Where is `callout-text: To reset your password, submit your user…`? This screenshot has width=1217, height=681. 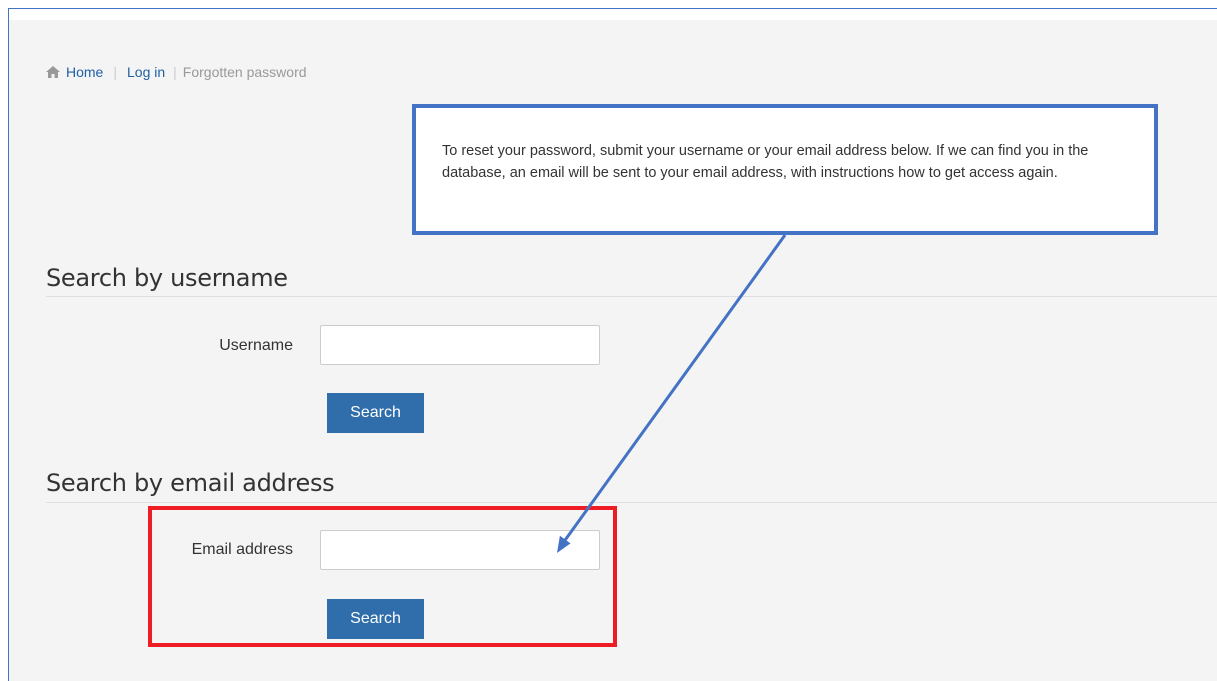
callout-text: To reset your password, submit your user… is located at coordinates (765, 162).